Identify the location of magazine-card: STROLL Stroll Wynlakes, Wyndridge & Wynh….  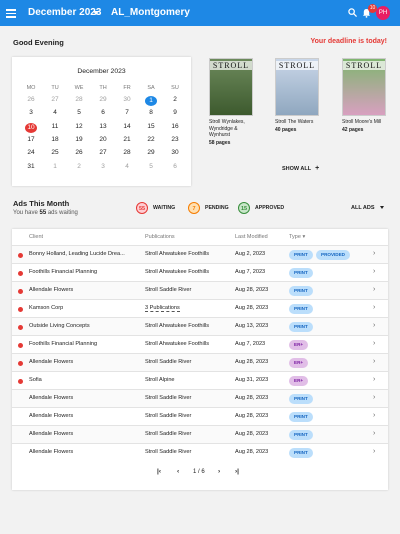
(231, 102).